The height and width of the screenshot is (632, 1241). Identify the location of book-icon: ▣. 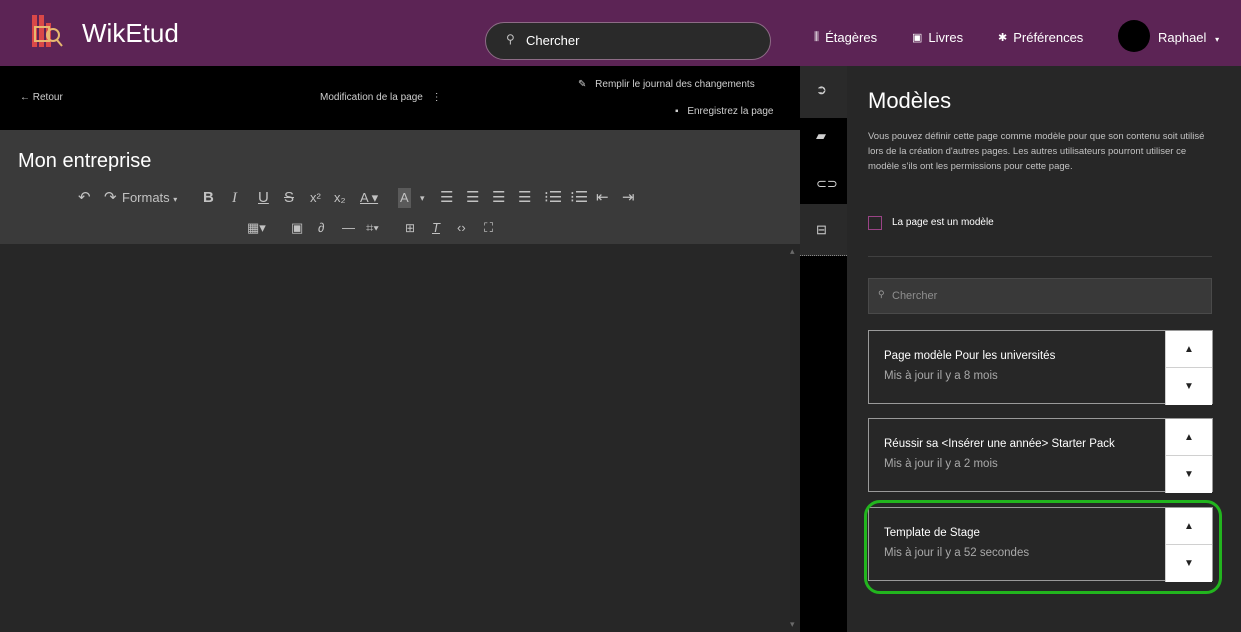
(917, 38).